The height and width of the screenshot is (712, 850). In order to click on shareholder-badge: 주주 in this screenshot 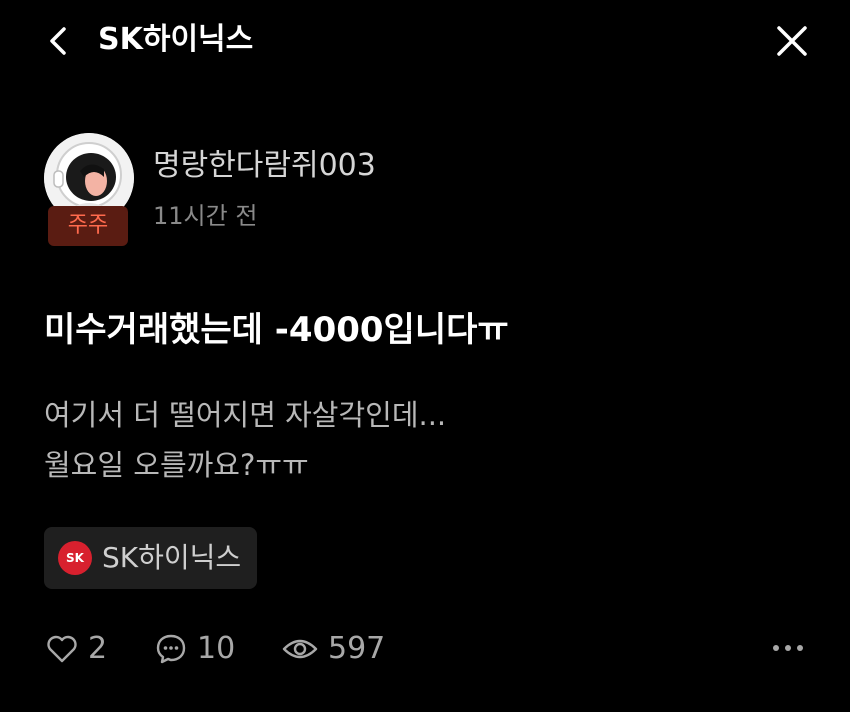, I will do `click(88, 226)`.